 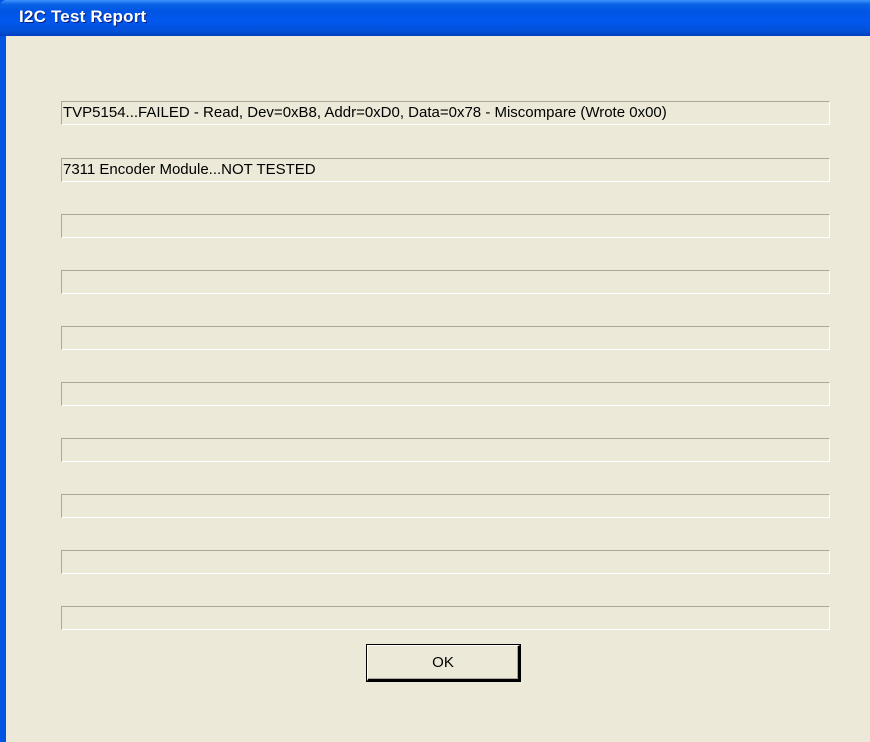 What do you see at coordinates (445, 170) in the screenshot?
I see `result-field-2: 7311 Encoder Module...NOT TESTED` at bounding box center [445, 170].